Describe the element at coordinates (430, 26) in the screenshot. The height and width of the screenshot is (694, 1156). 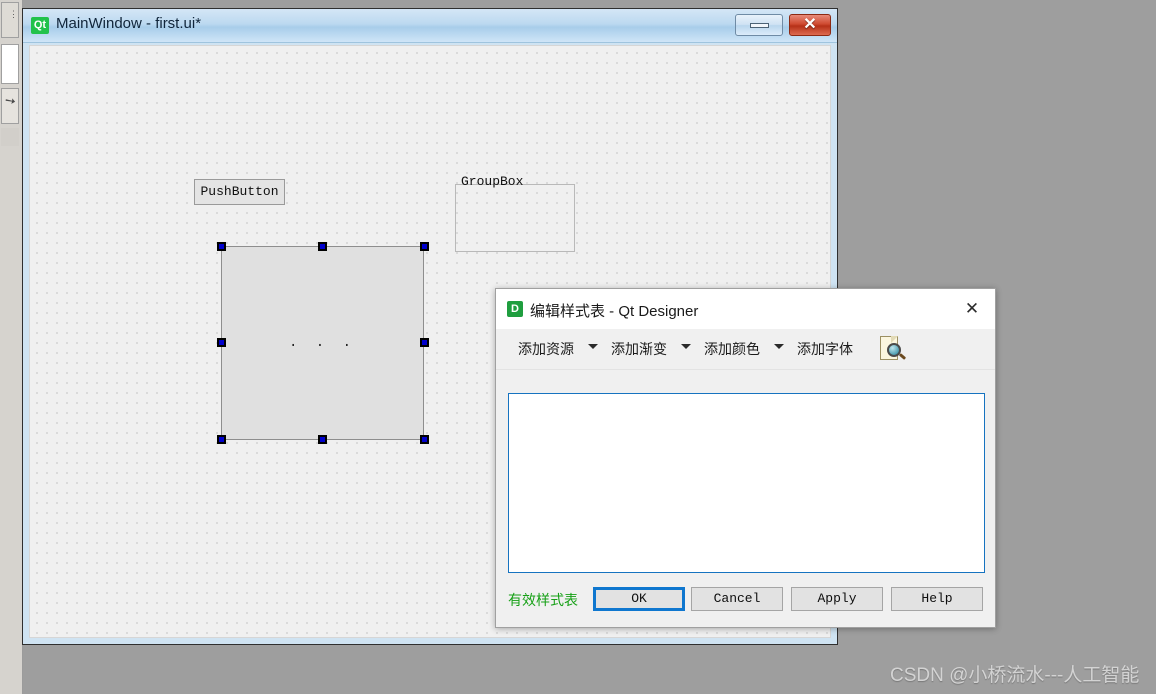
I see `main-window-titlebar: Qt MainWindow - first.ui* ✕` at that location.